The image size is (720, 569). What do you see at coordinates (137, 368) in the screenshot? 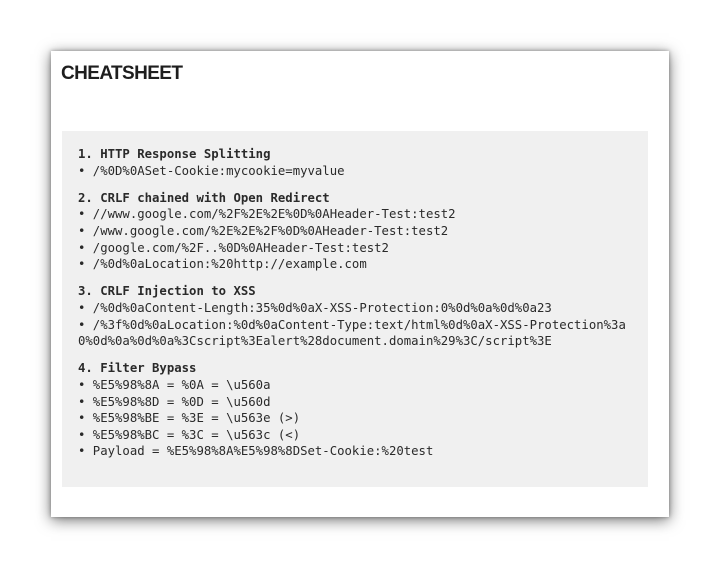
I see `section-heading: 4. Filter Bypass` at bounding box center [137, 368].